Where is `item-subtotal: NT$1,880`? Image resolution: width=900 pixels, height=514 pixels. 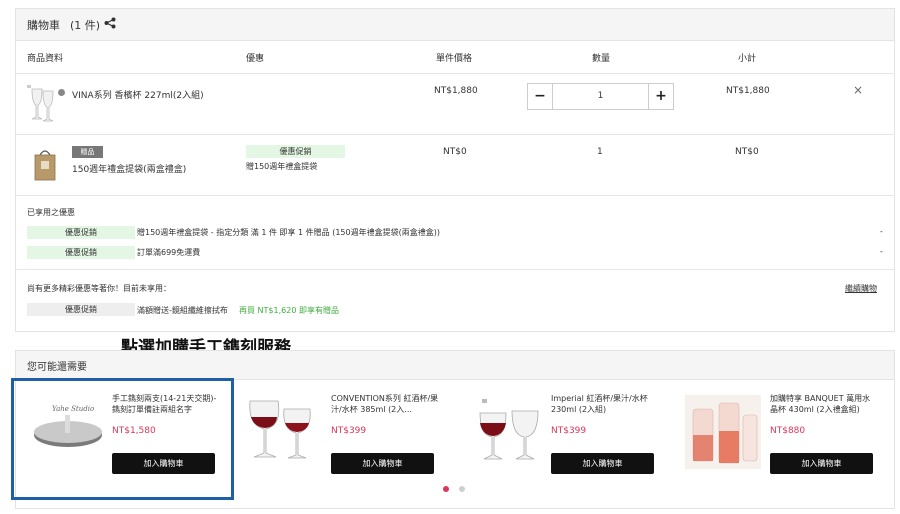 item-subtotal: NT$1,880 is located at coordinates (748, 91).